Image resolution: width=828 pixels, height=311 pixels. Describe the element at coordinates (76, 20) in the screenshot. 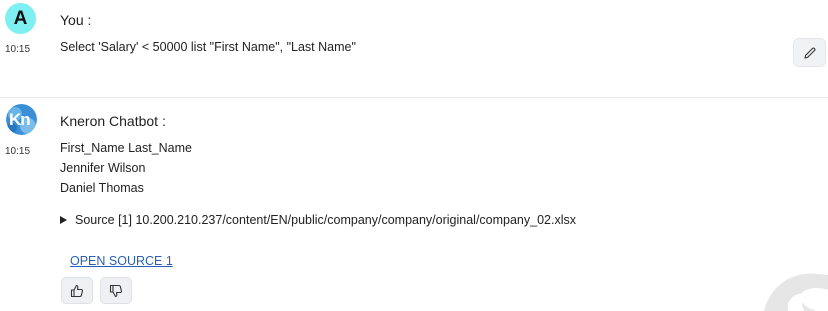

I see `sender-name: You :` at that location.